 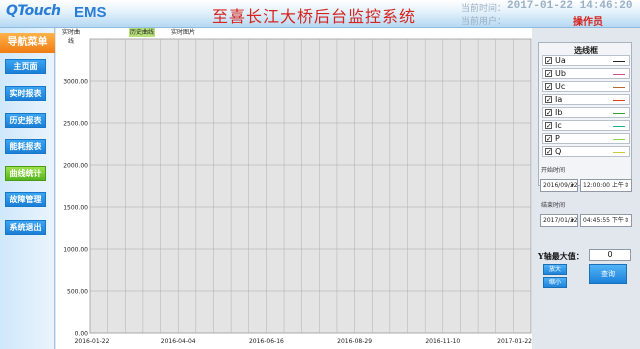 I want to click on current-time-label: 当前时间：, so click(x=484, y=9).